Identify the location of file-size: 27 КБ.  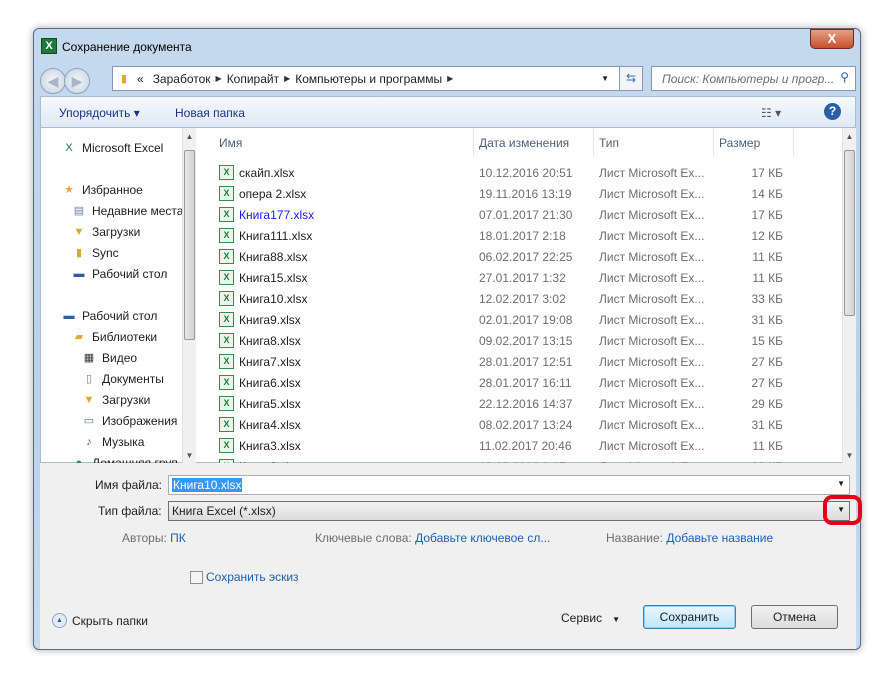
(767, 362).